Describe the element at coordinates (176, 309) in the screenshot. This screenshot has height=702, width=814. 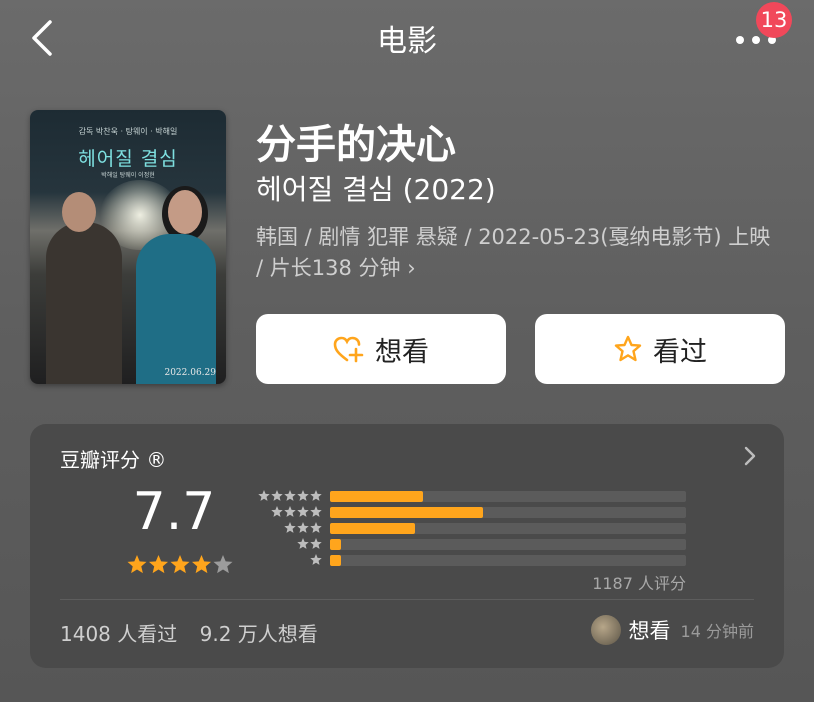
I see `poster-figure-woman` at that location.